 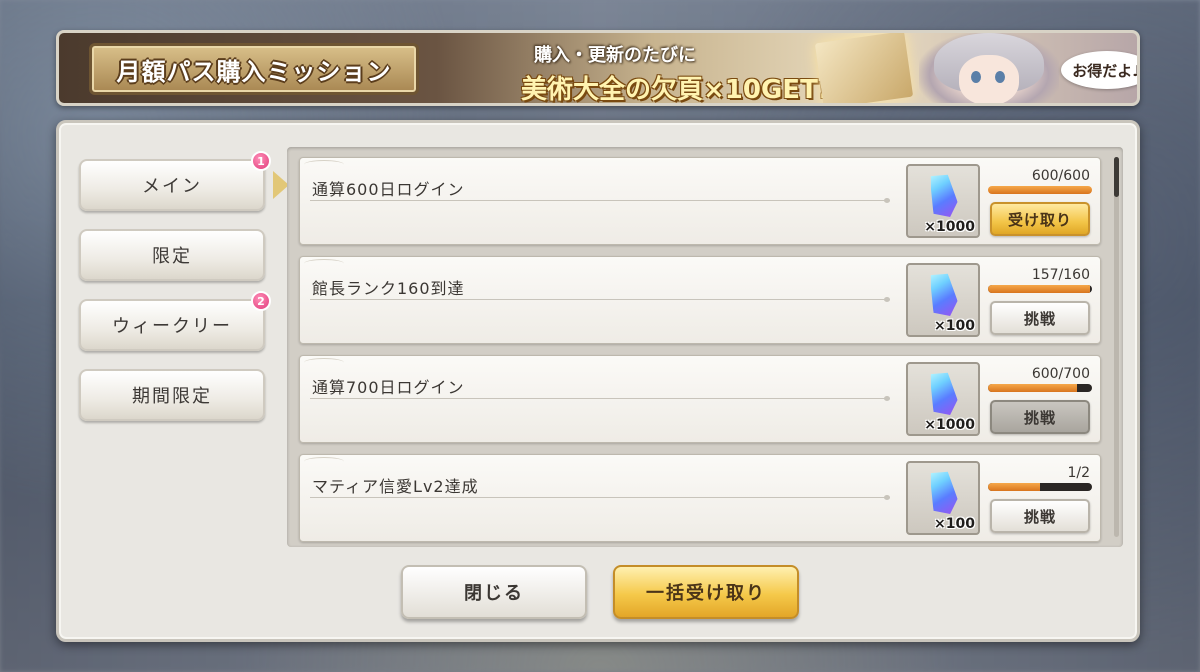 What do you see at coordinates (1078, 473) in the screenshot?
I see `progress-text: 1/2` at bounding box center [1078, 473].